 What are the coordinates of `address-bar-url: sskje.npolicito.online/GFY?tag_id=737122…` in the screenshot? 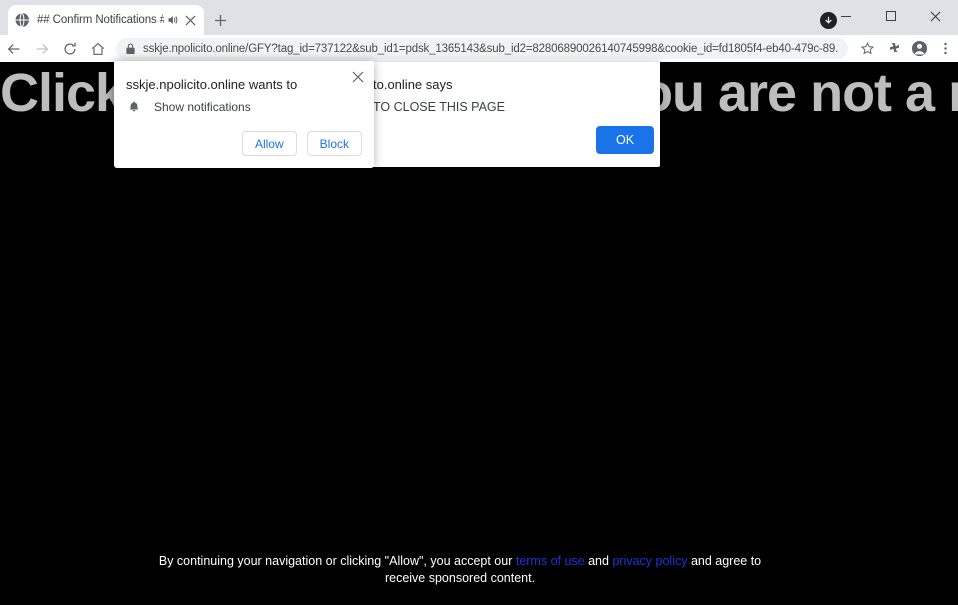 It's located at (491, 48).